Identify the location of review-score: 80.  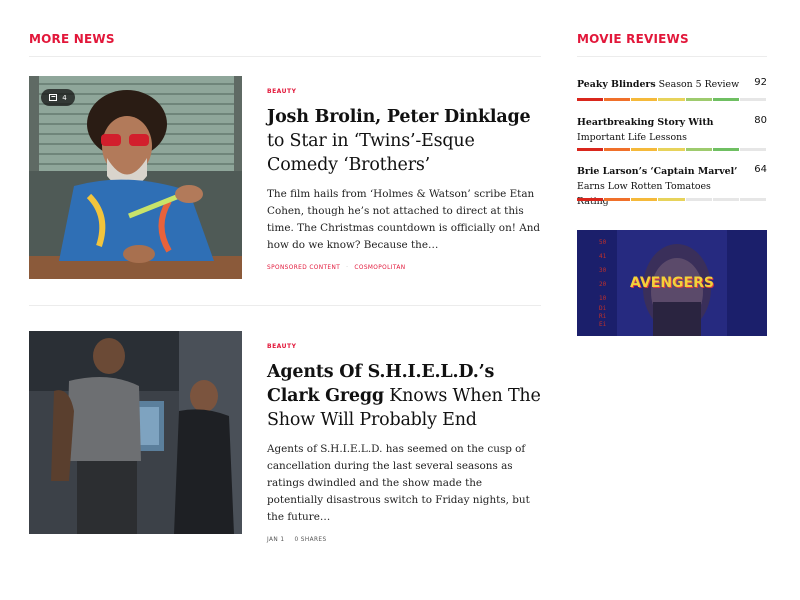
(760, 120).